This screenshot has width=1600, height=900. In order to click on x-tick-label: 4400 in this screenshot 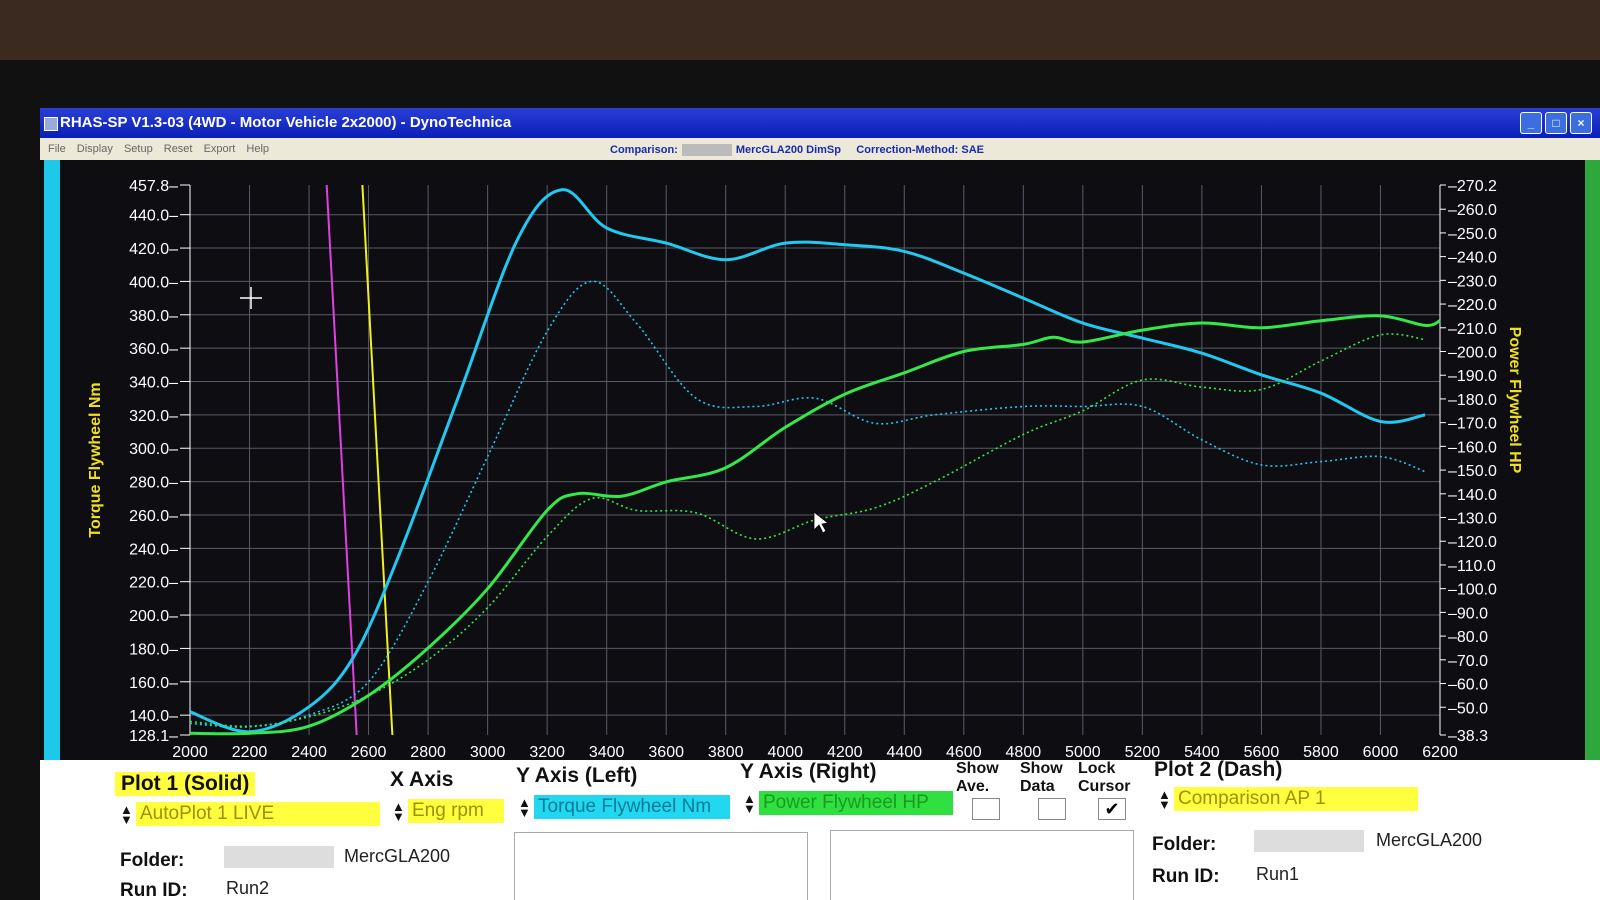, I will do `click(904, 752)`.